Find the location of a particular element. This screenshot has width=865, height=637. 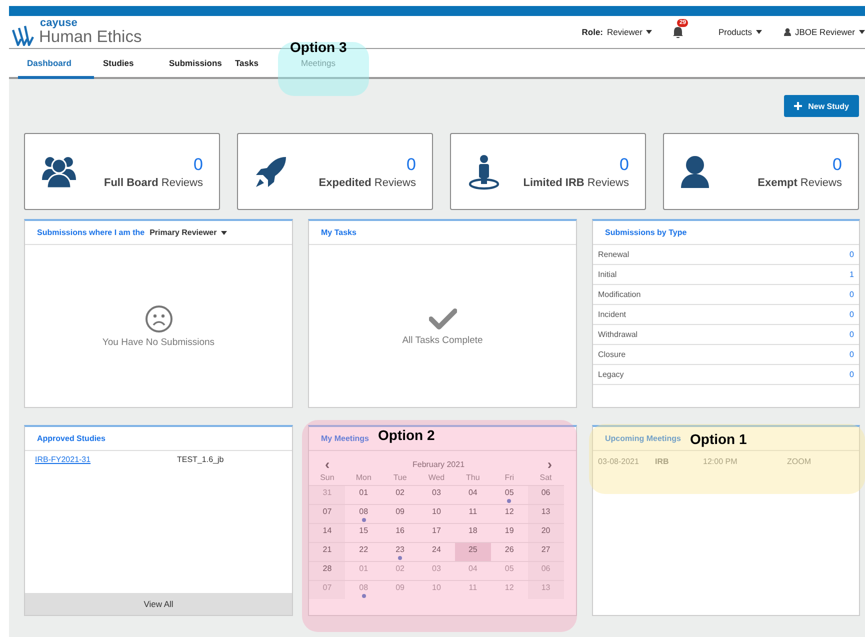

meeting-committee: IRB is located at coordinates (662, 461).